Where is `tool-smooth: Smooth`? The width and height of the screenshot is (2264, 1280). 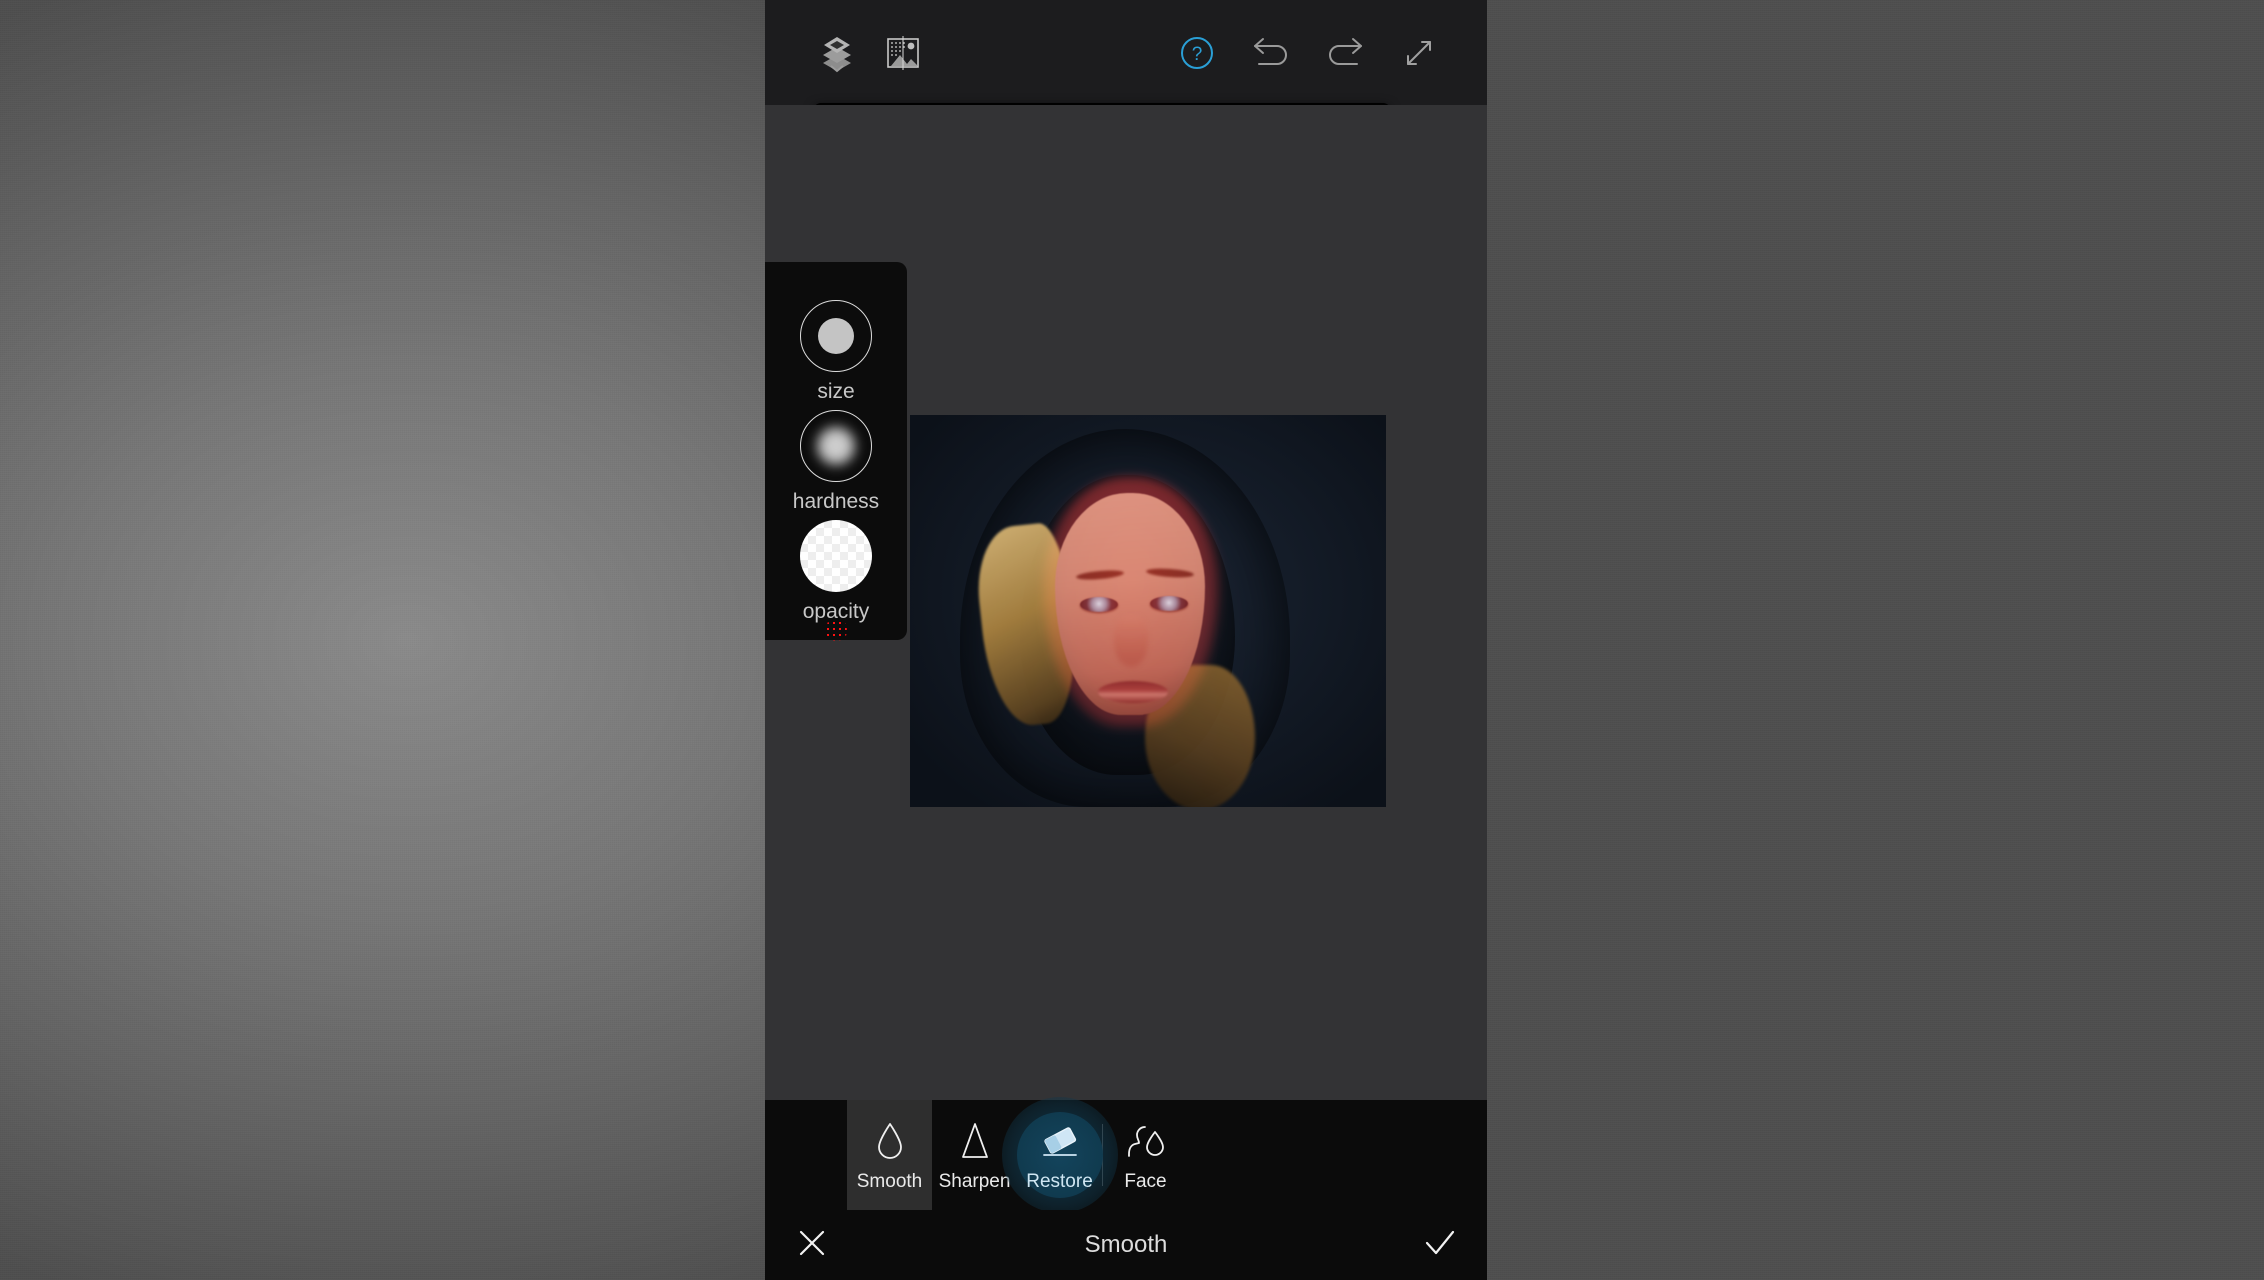
tool-smooth: Smooth is located at coordinates (889, 1155).